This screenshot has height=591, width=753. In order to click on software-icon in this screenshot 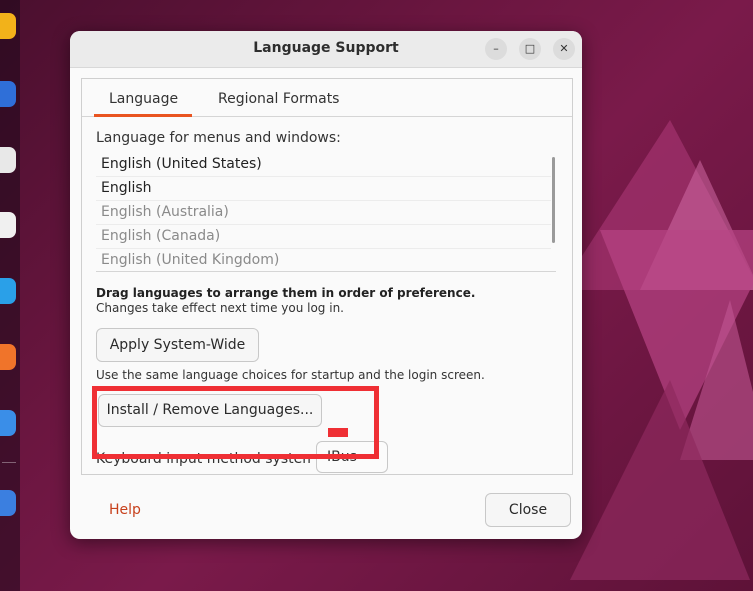, I will do `click(8, 225)`.